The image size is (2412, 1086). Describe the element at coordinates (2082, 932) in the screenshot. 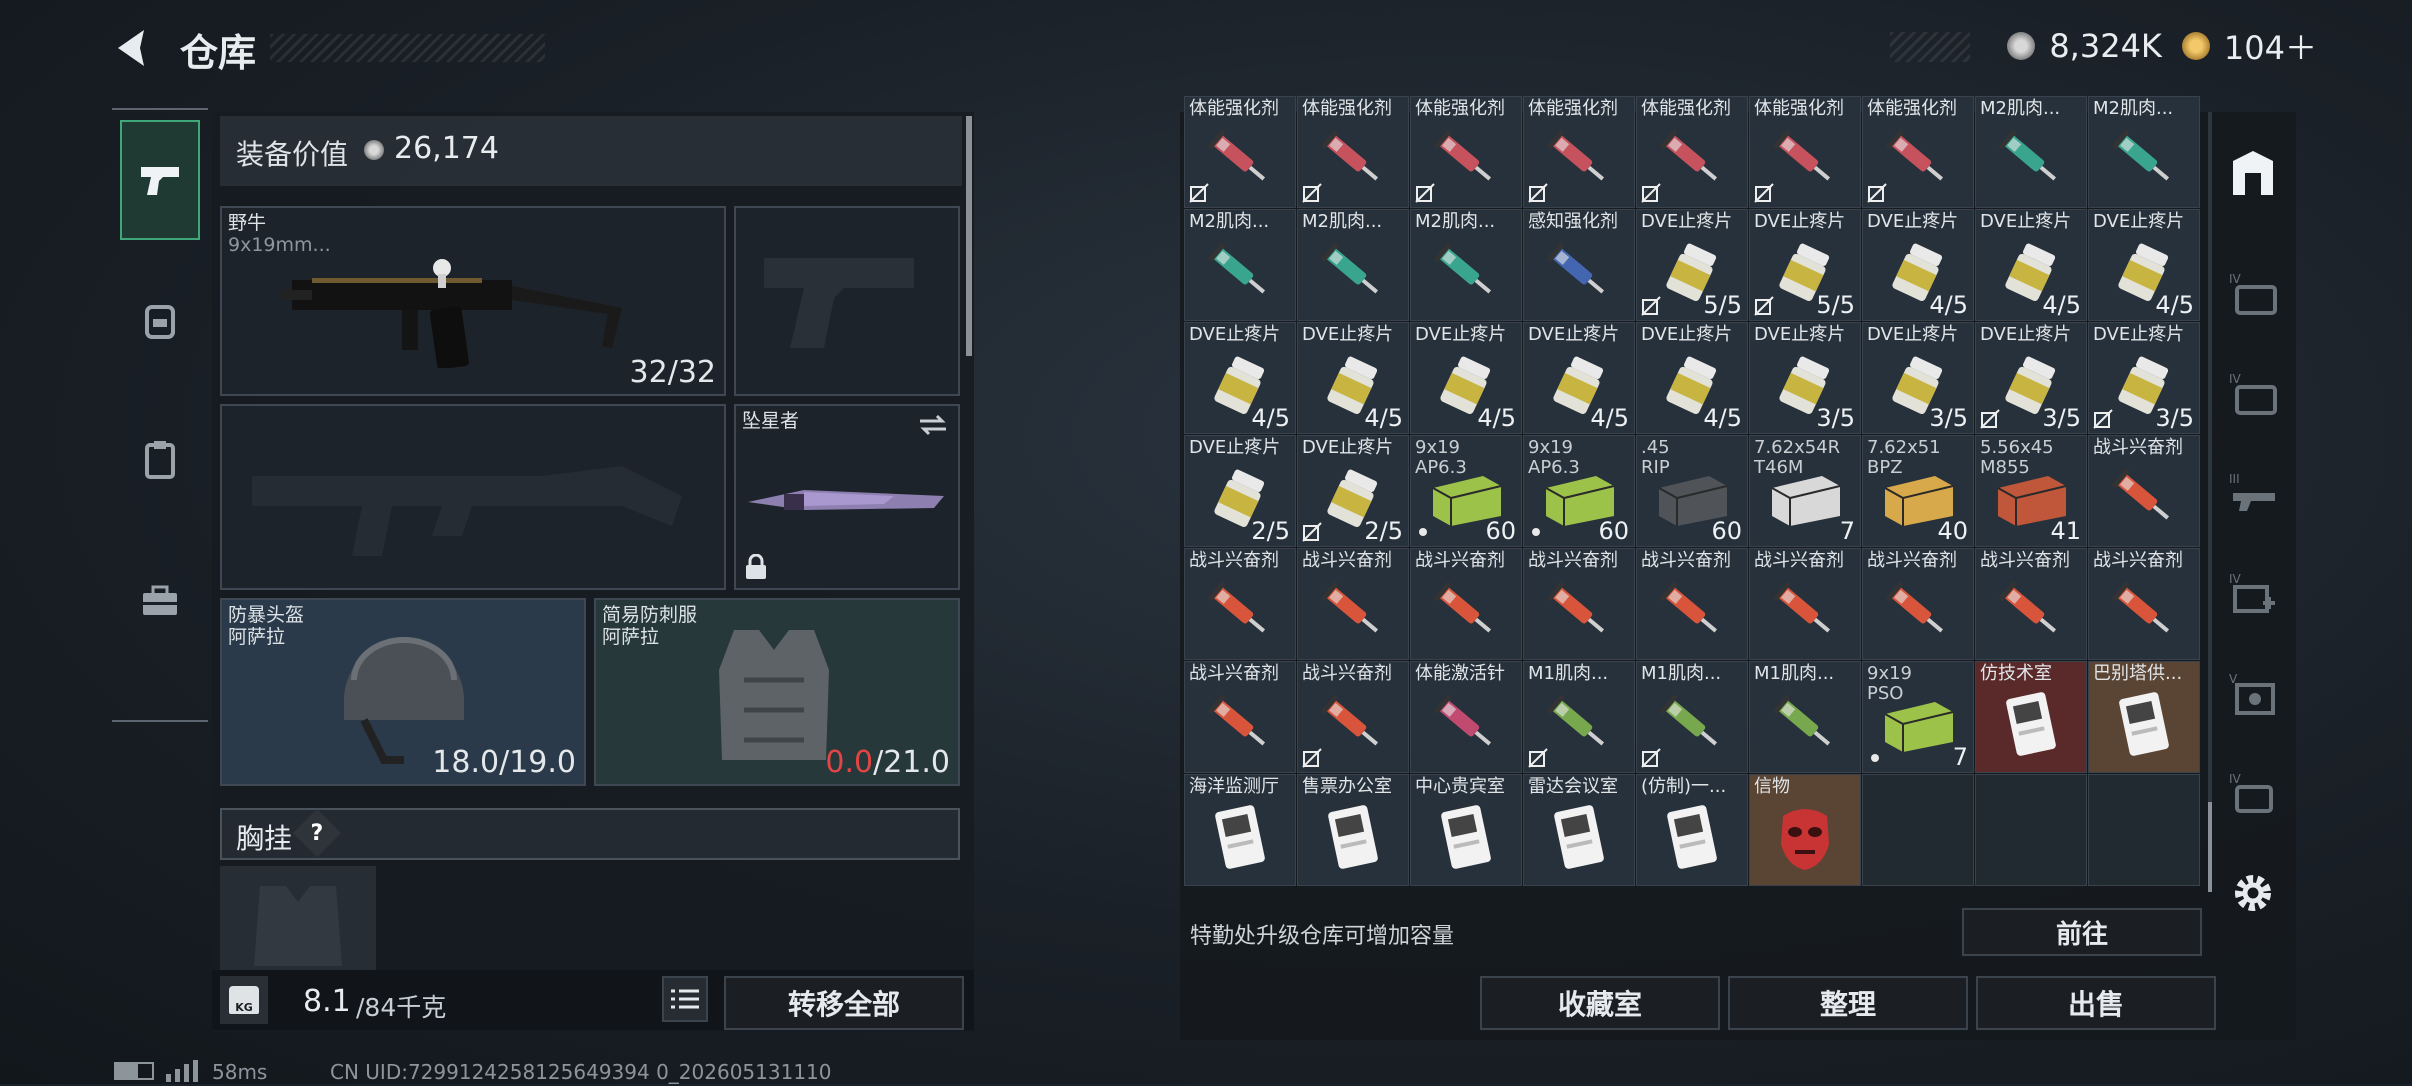

I see `goto-button: 前往` at that location.